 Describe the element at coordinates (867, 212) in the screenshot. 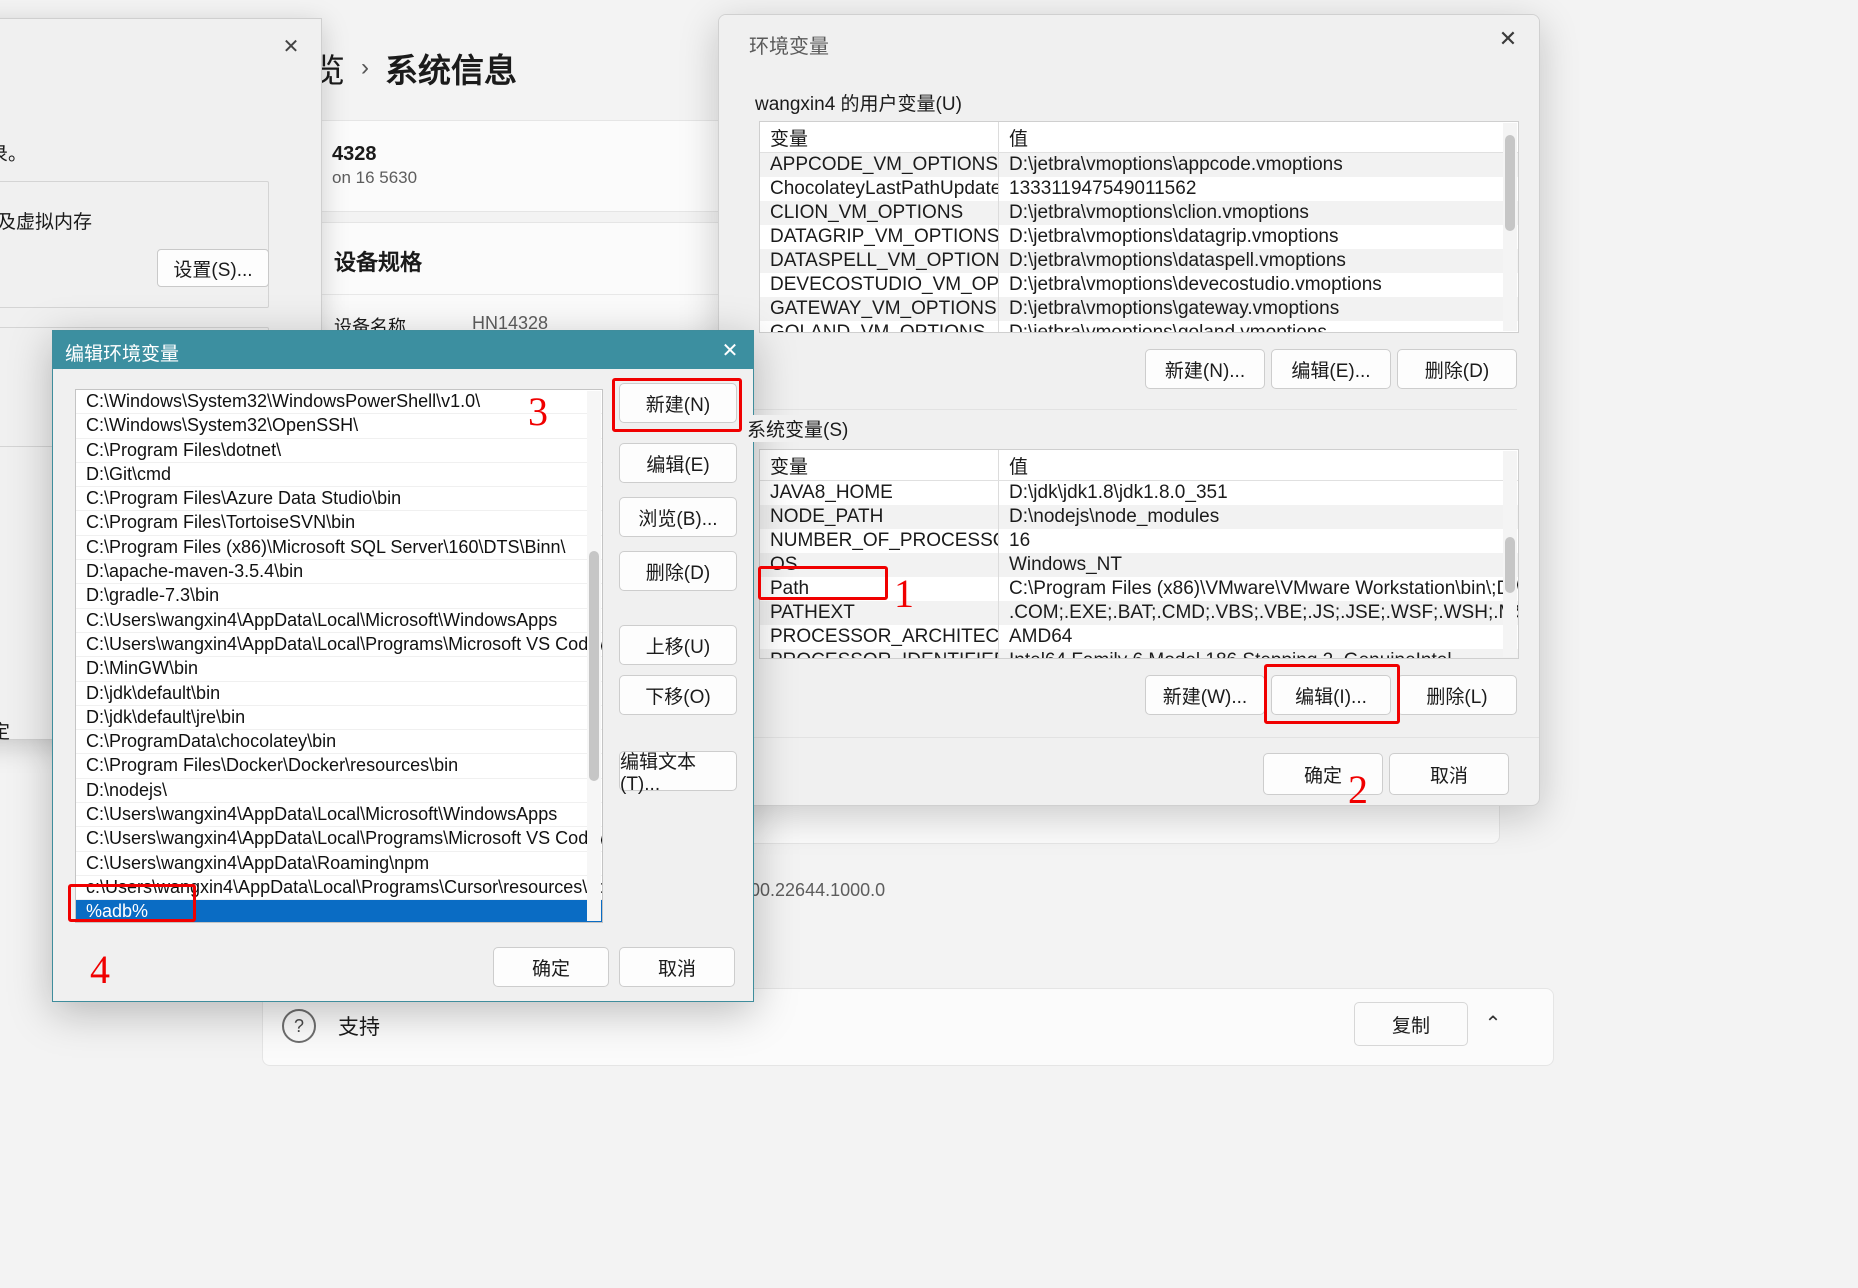

I see `variable-name-cell: CLION_VM_OPTIONS` at that location.